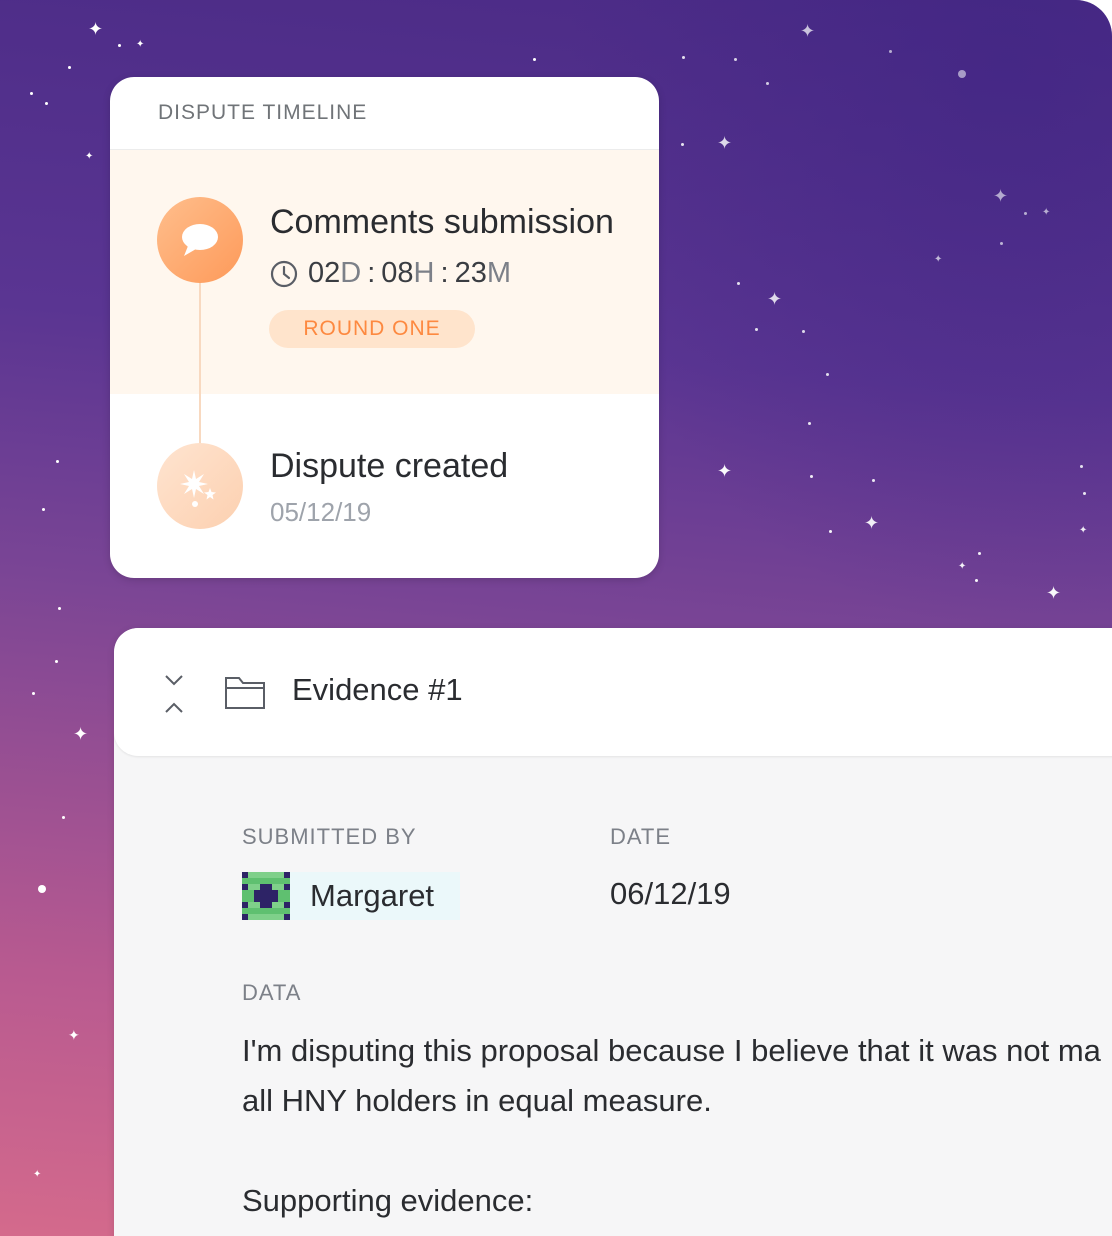 Image resolution: width=1112 pixels, height=1236 pixels. What do you see at coordinates (397, 273) in the screenshot?
I see `timer-hours: 08` at bounding box center [397, 273].